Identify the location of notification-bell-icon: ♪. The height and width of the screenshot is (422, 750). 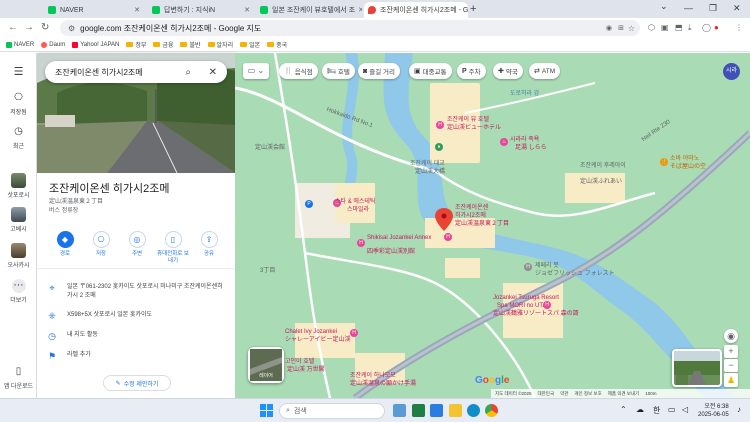
(739, 409).